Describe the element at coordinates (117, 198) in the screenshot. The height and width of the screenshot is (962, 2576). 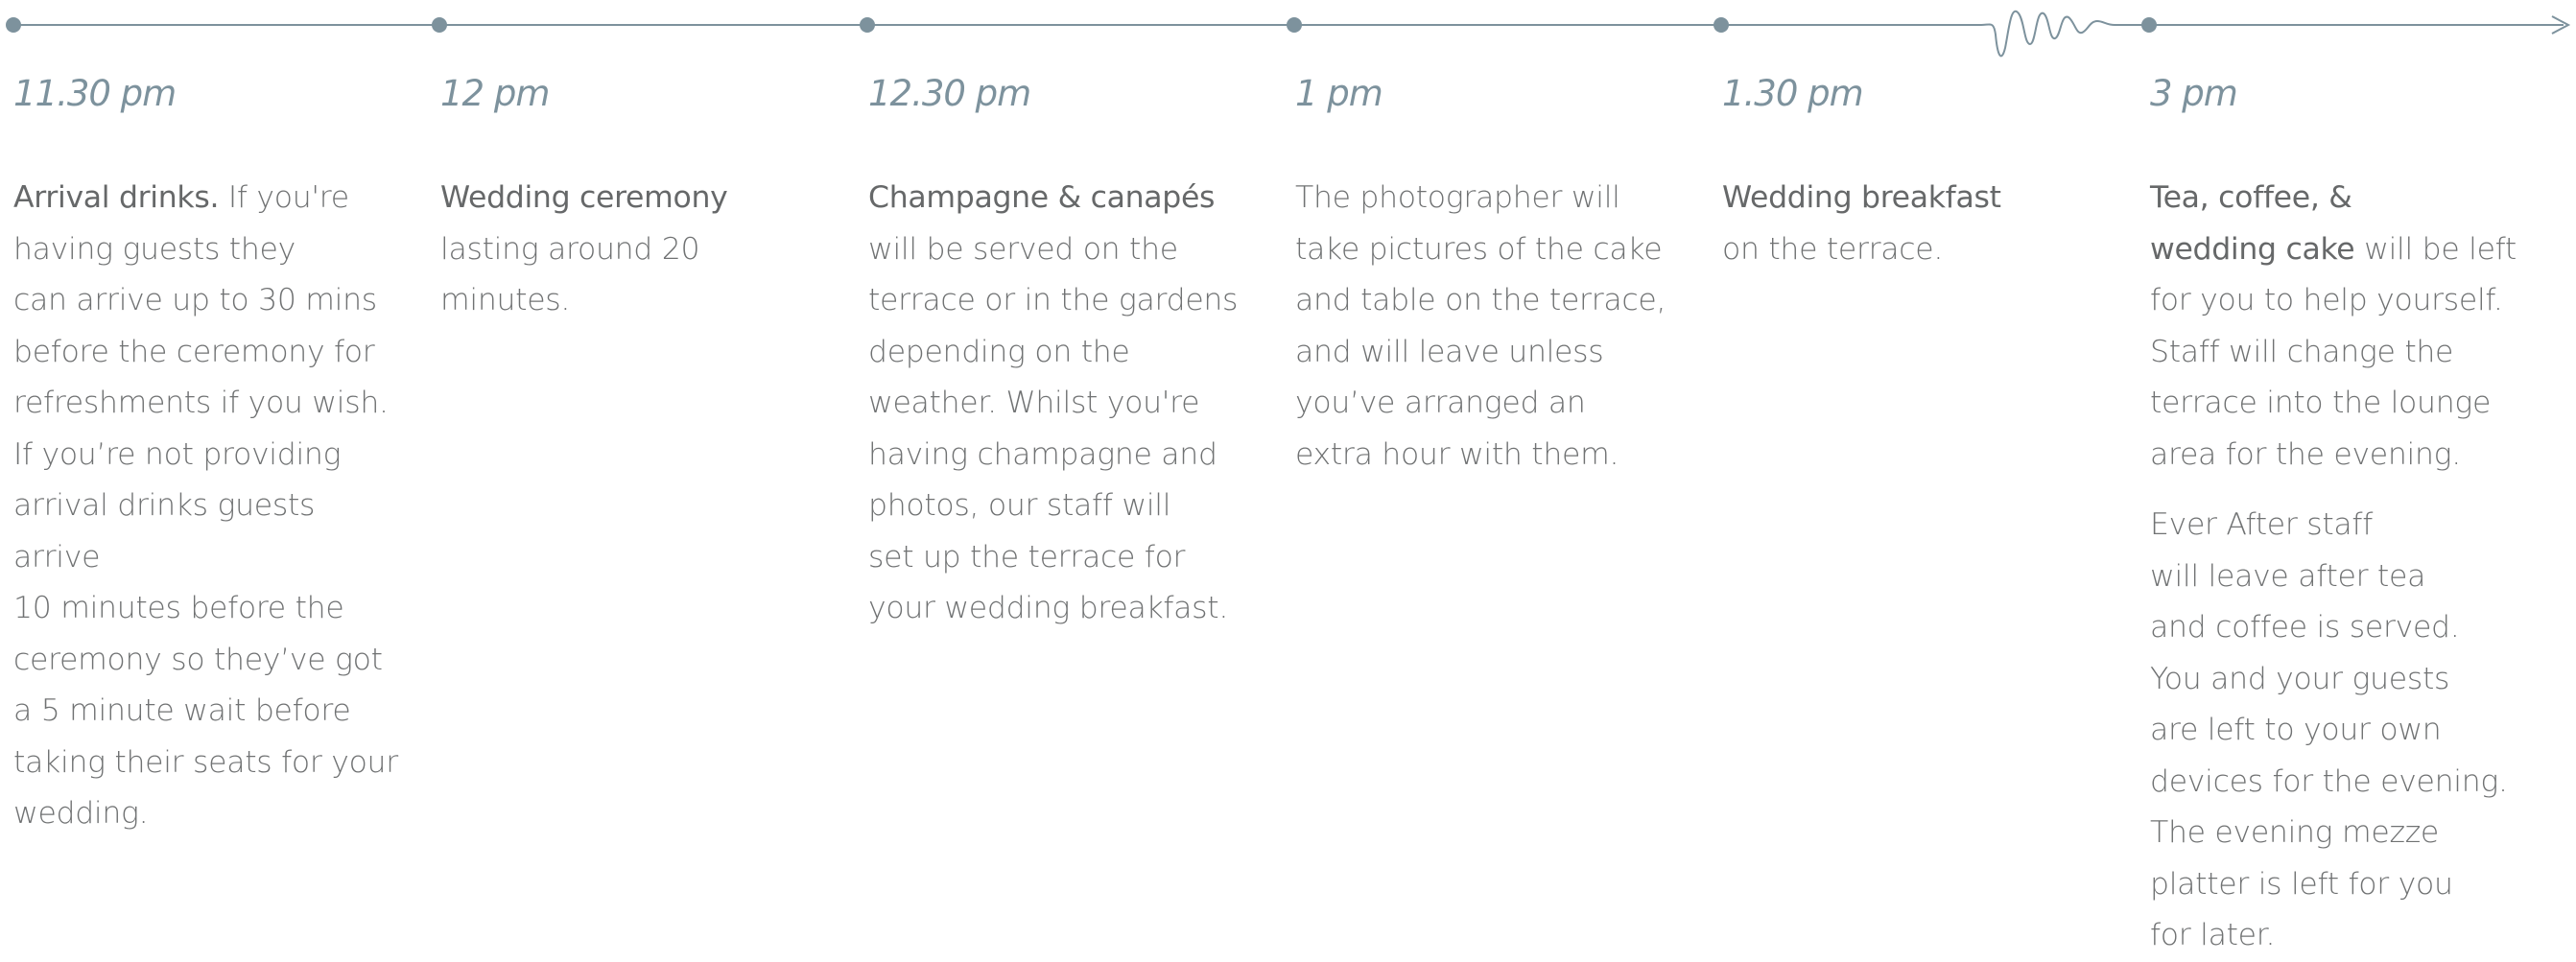
I see `event-title: Arrival drinks.` at that location.